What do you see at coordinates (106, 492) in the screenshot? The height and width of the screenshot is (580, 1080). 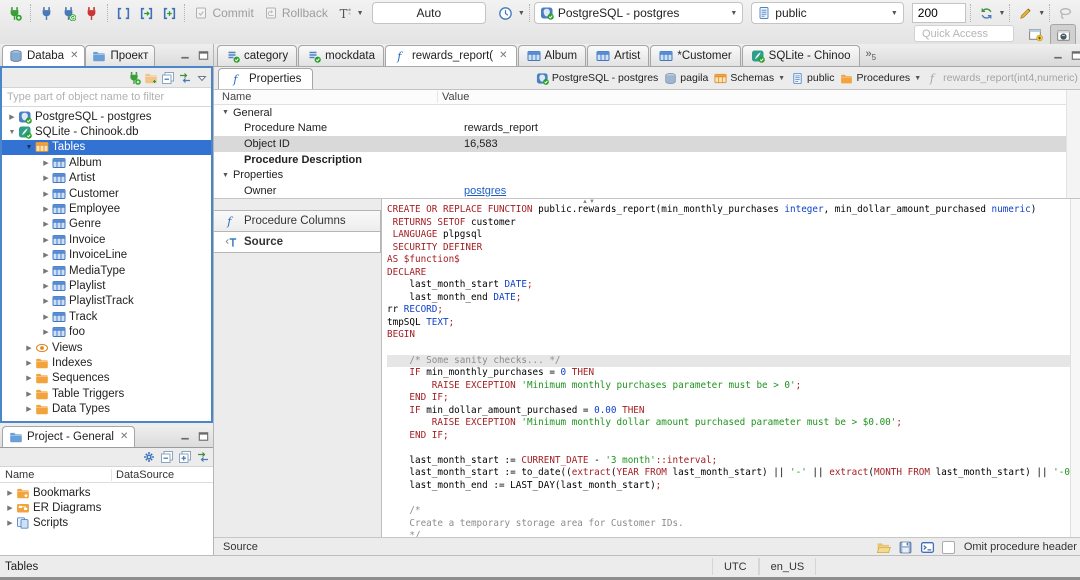 I see `project-item-bookmarks: ▶ Bookmarks` at bounding box center [106, 492].